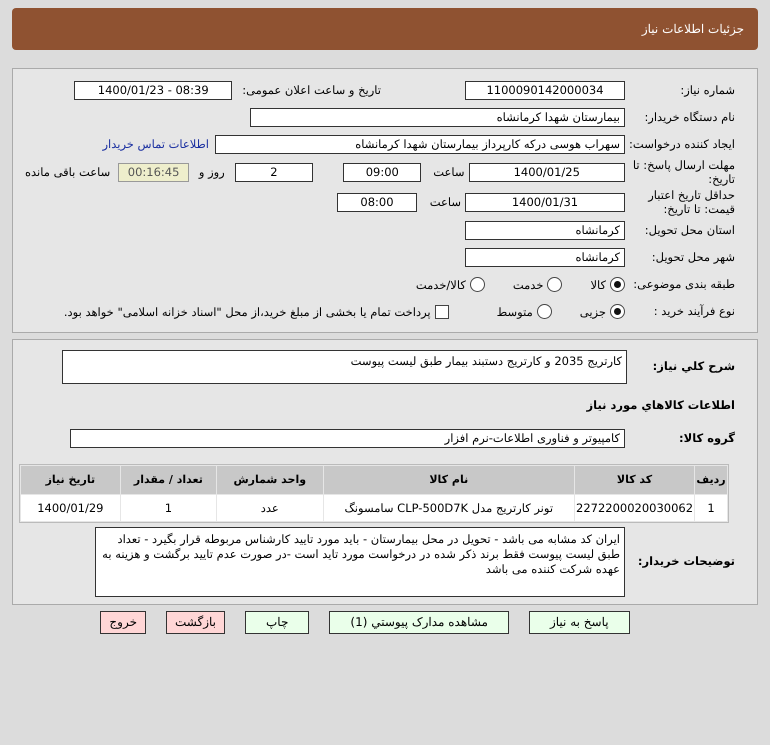  I want to click on field-label: طبقه بندی موضوعی:, so click(683, 284).